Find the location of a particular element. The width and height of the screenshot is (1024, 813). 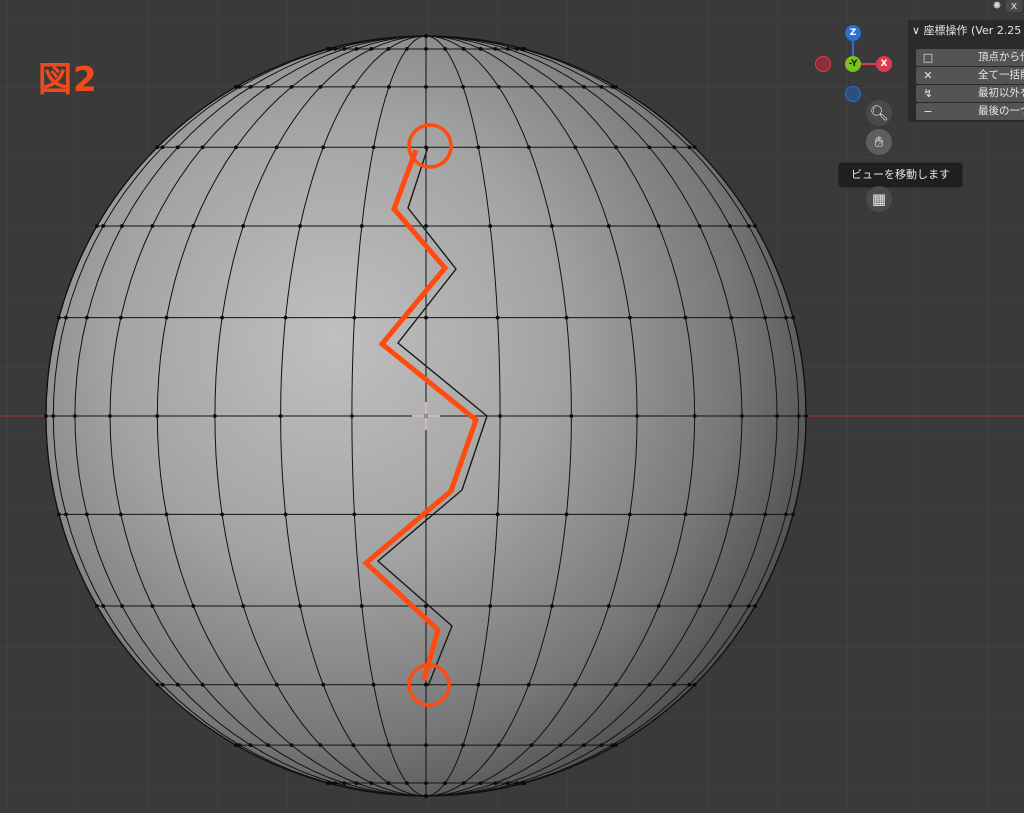

gizmo-neg-z-axis is located at coordinates (853, 94).